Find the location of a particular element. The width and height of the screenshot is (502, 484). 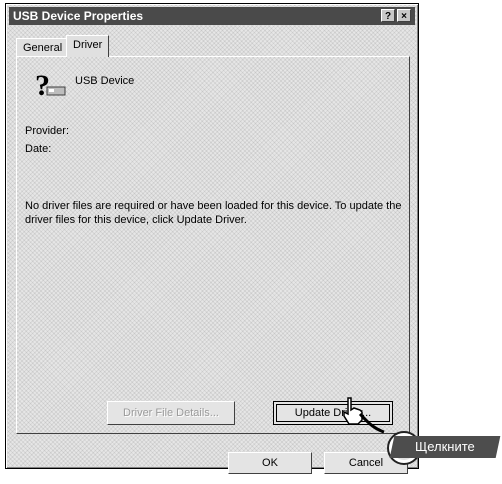

date-label: Date: is located at coordinates (38, 149).